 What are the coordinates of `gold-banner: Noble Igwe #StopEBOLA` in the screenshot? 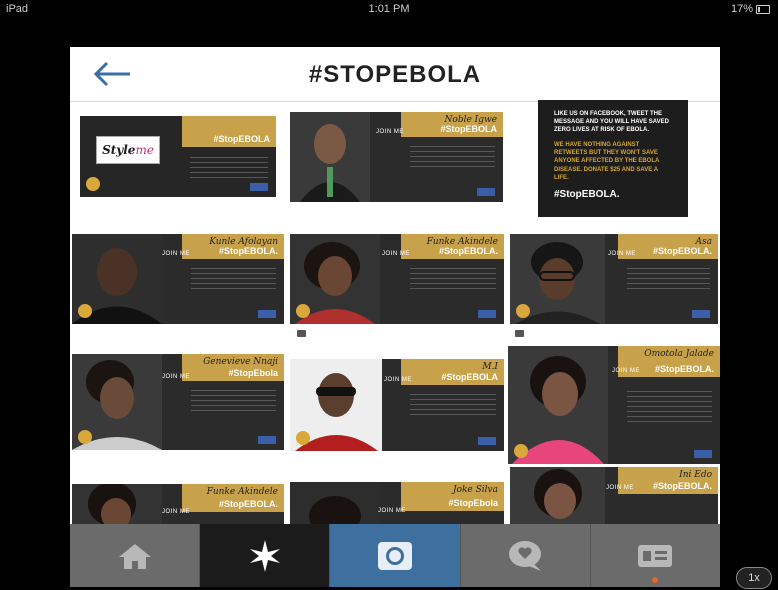 It's located at (451, 125).